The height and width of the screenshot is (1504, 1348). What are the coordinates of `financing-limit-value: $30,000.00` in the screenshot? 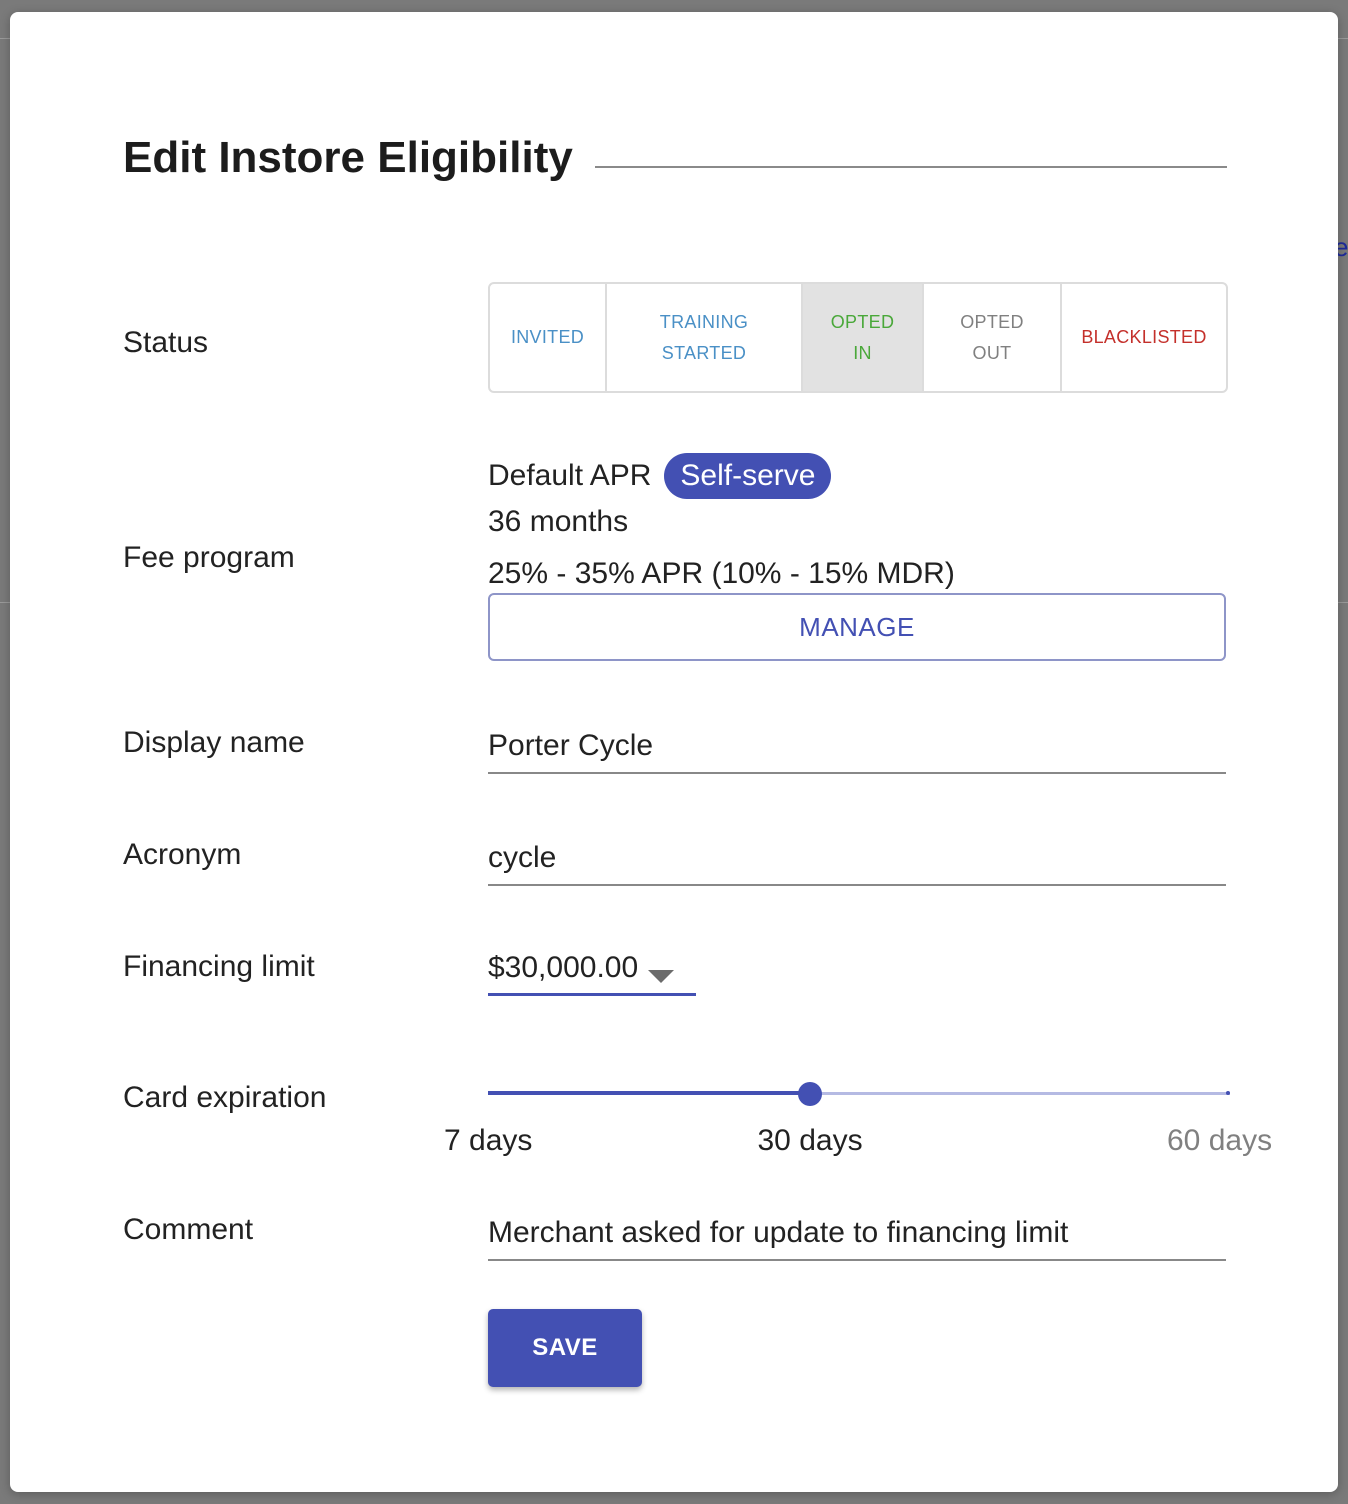 It's located at (563, 967).